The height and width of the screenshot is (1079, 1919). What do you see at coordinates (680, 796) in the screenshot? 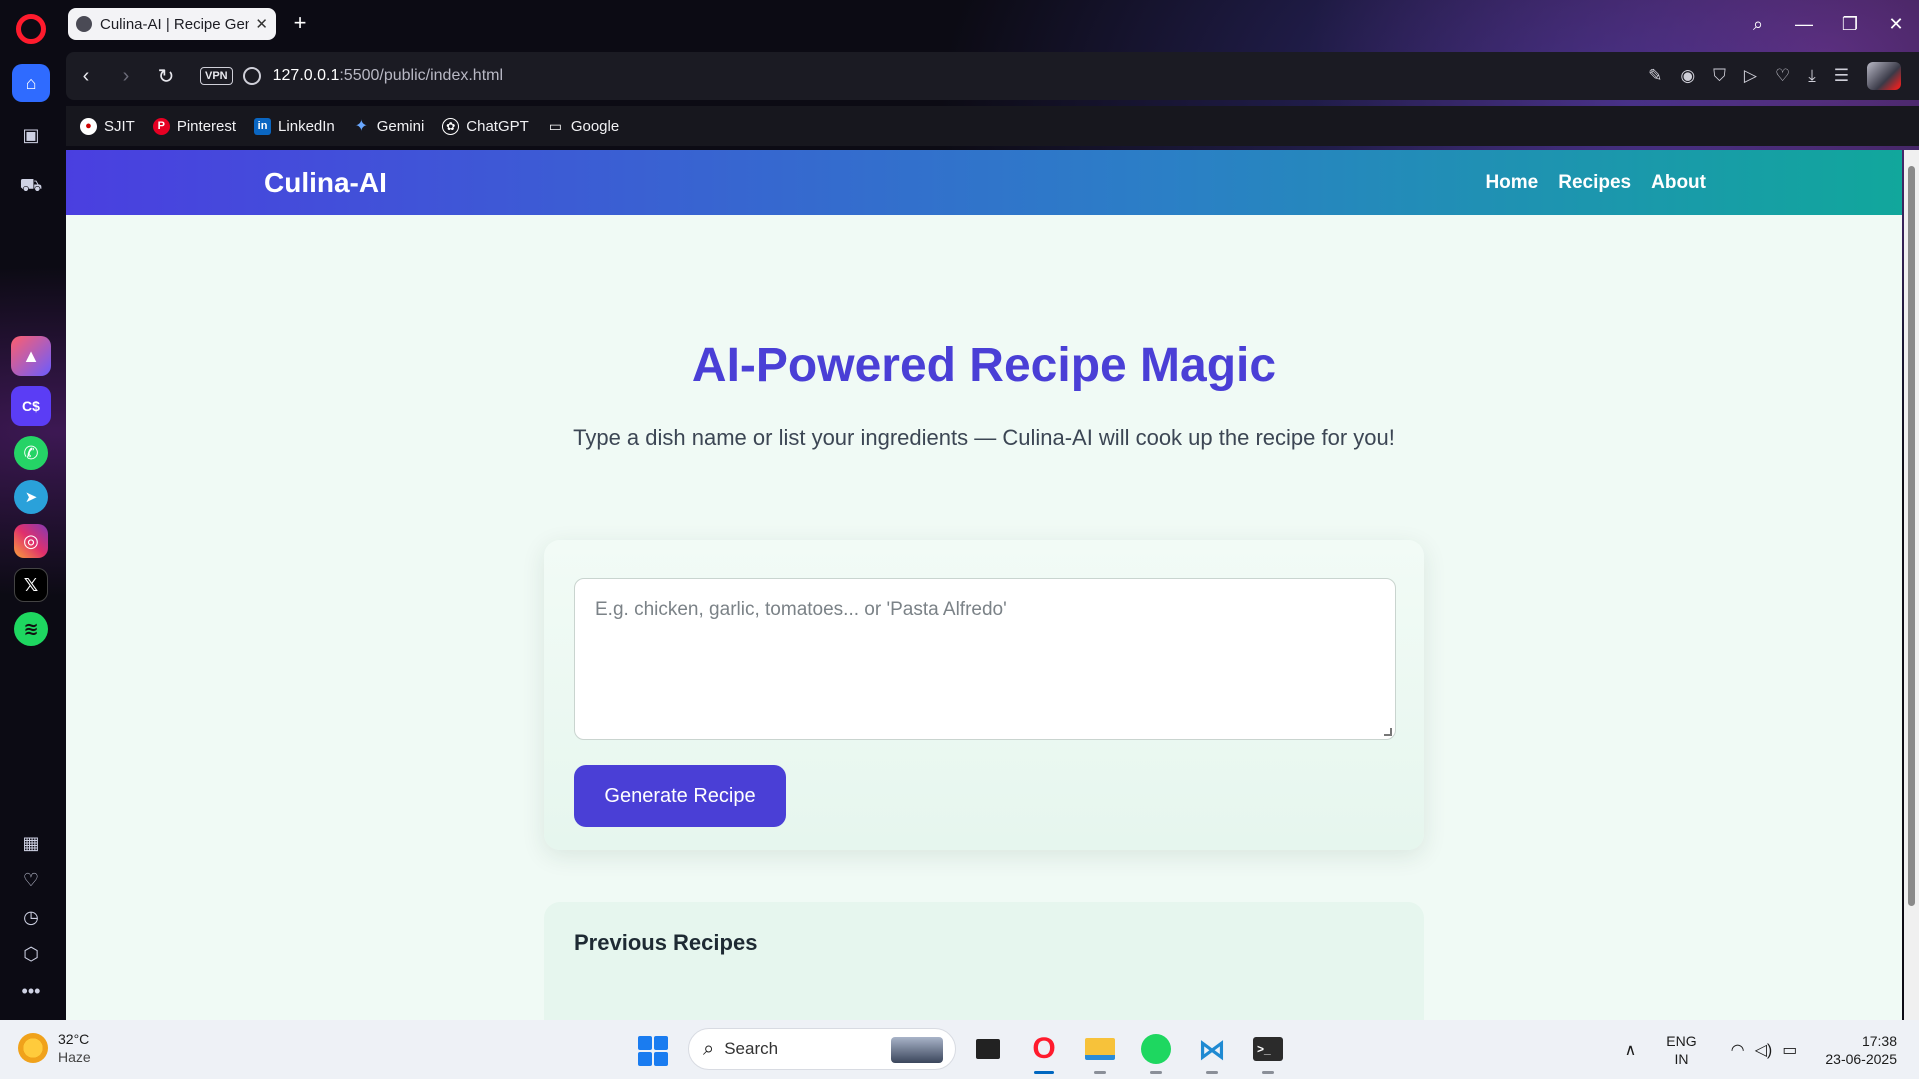
I see `generate-recipe-button: Generate Recipe` at bounding box center [680, 796].